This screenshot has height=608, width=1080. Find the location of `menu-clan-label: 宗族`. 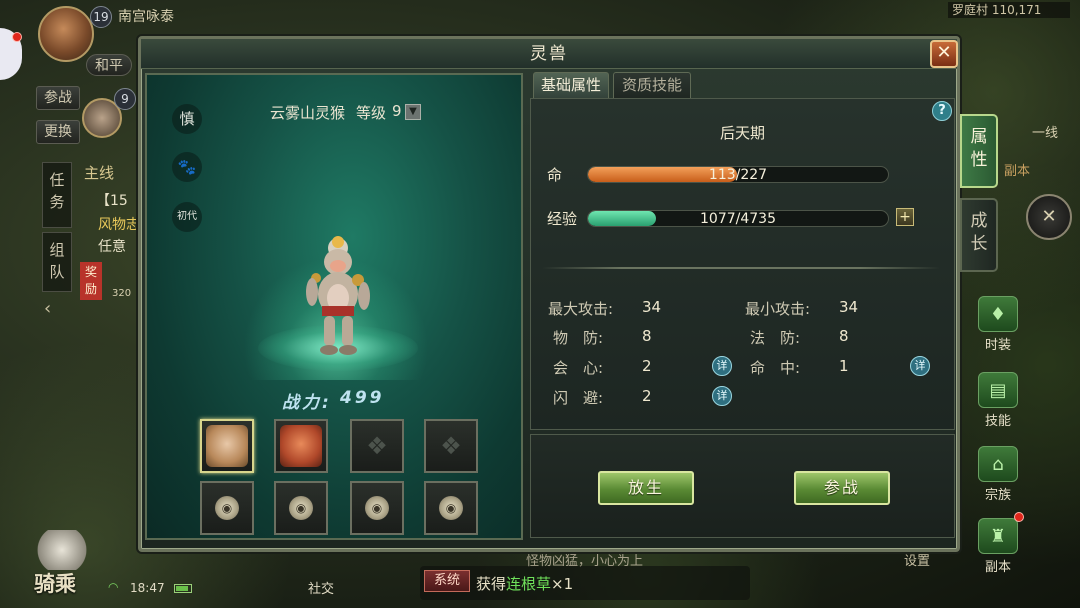

menu-clan-label: 宗族 is located at coordinates (997, 495).